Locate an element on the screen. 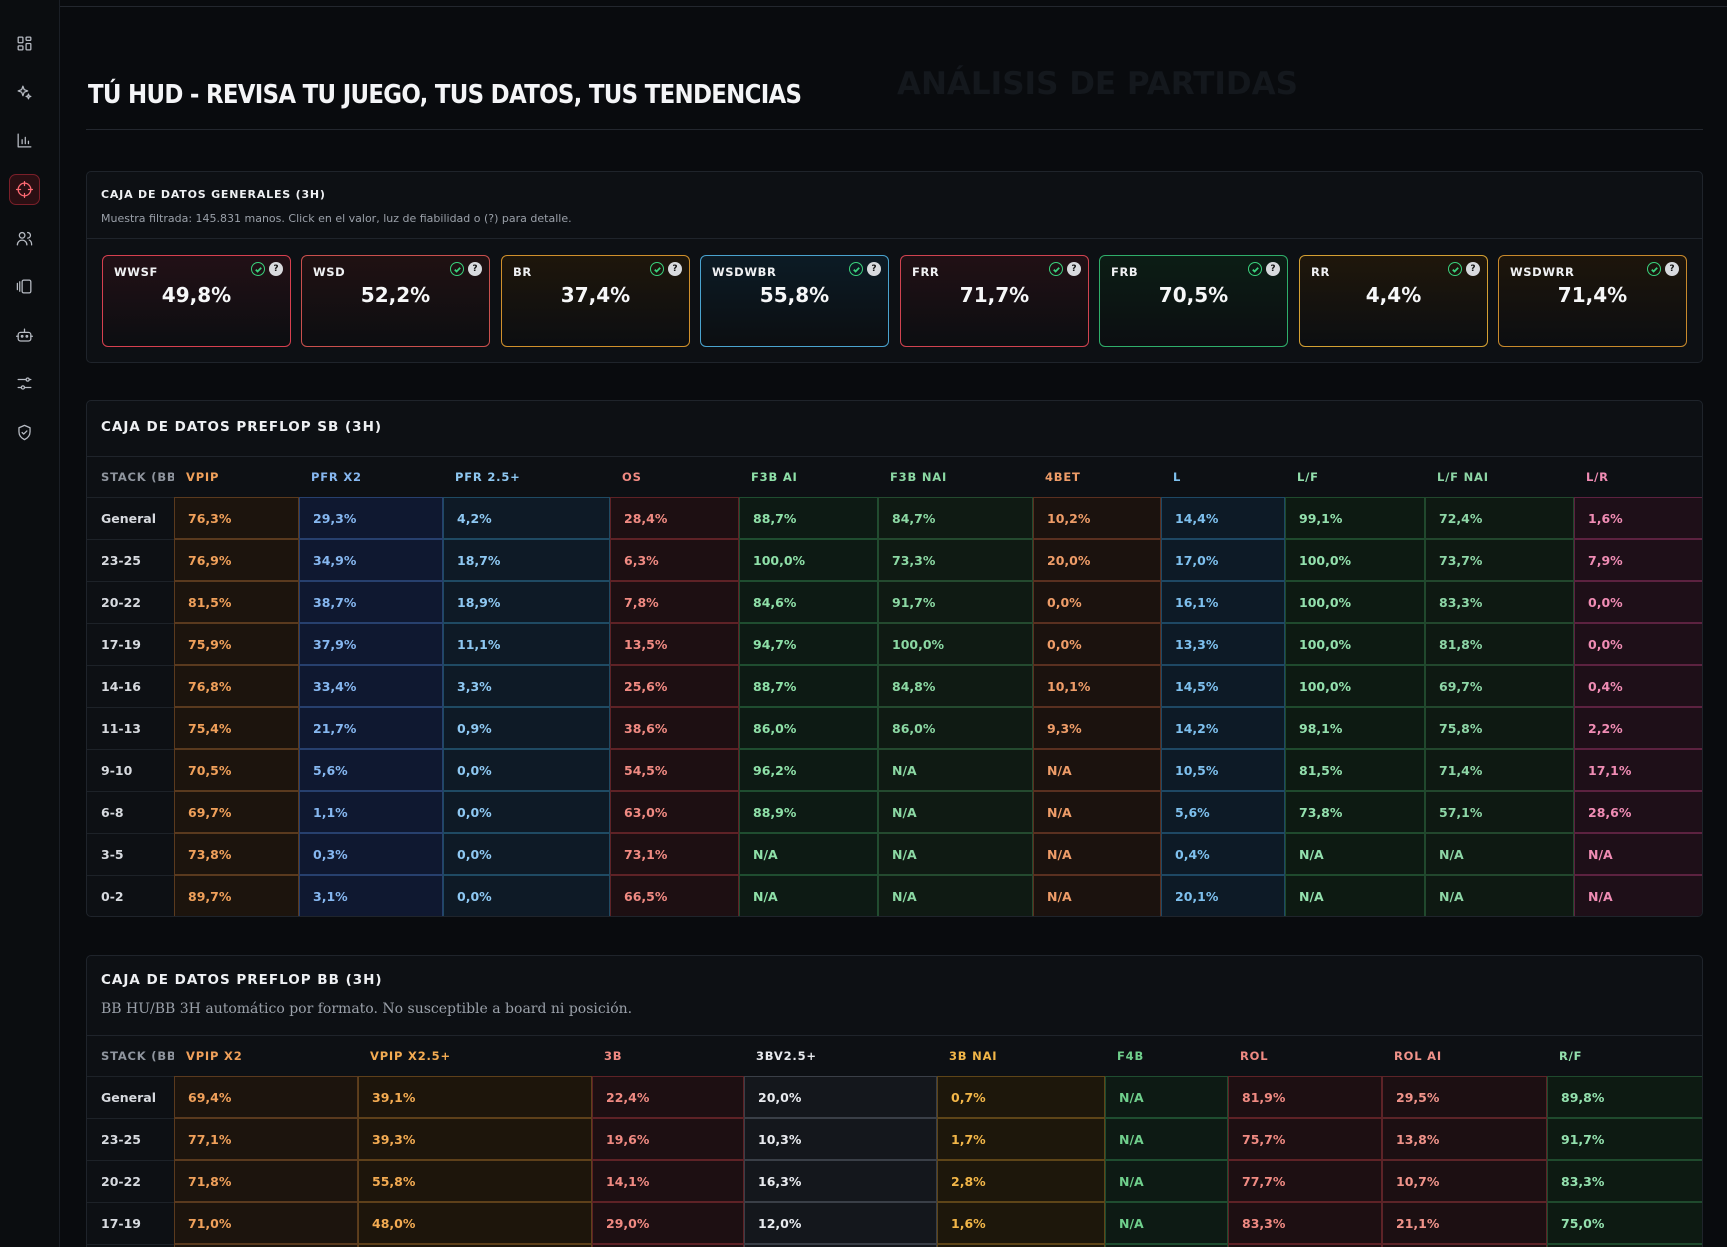 The image size is (1727, 1247). bb-table-cell: 77,1% is located at coordinates (266, 1139).